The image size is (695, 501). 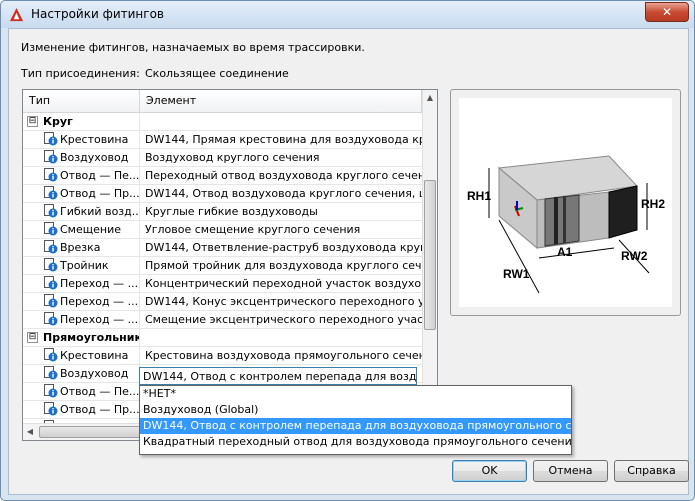 I want to click on label-a1: A1, so click(x=565, y=252).